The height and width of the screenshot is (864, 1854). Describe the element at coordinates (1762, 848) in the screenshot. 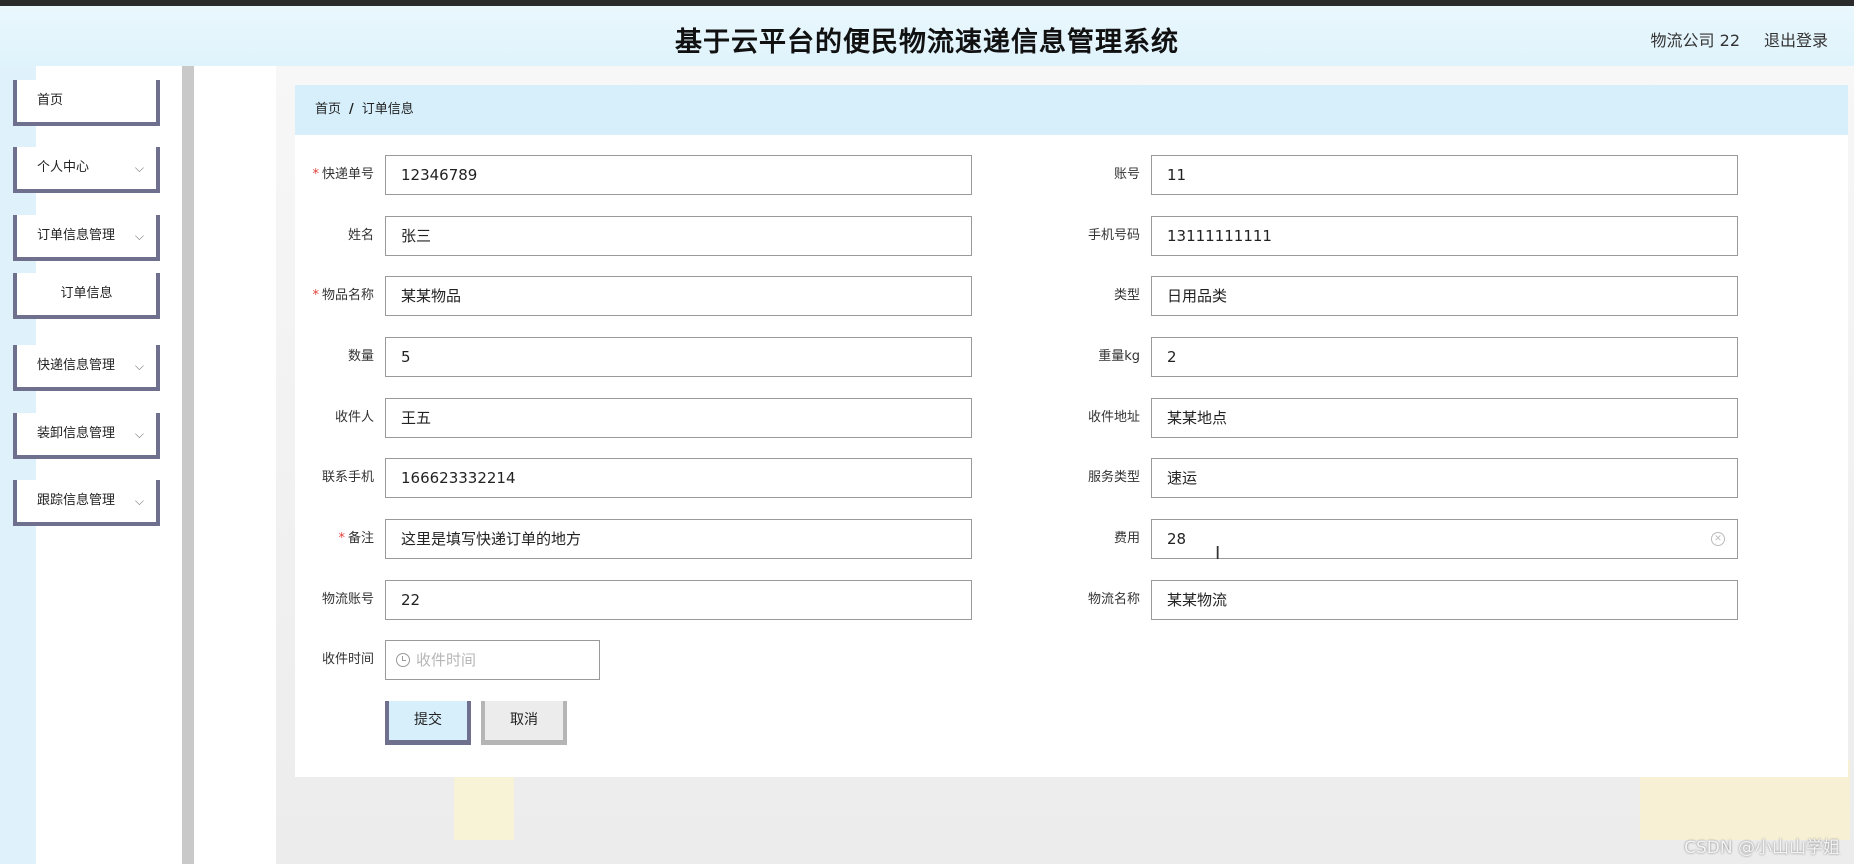

I see `watermark: CSDN @小山山学姐` at that location.